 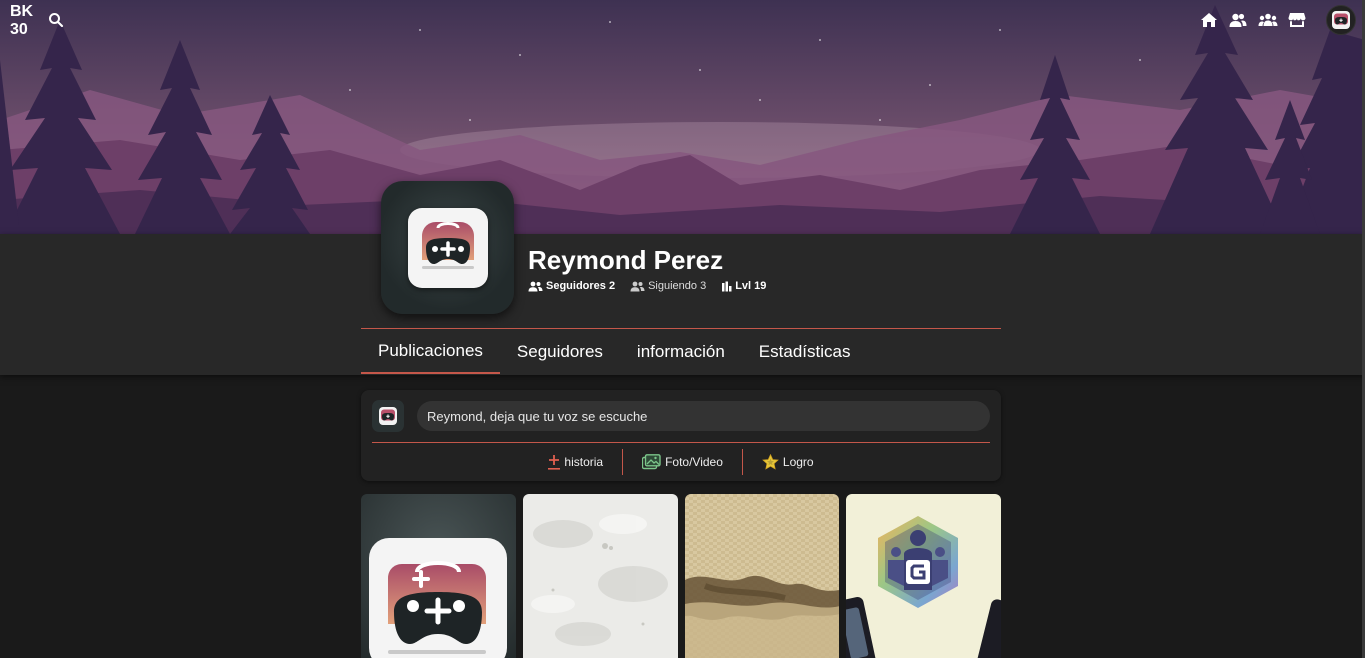 I want to click on profile-name: Reymond Perez, so click(x=626, y=260).